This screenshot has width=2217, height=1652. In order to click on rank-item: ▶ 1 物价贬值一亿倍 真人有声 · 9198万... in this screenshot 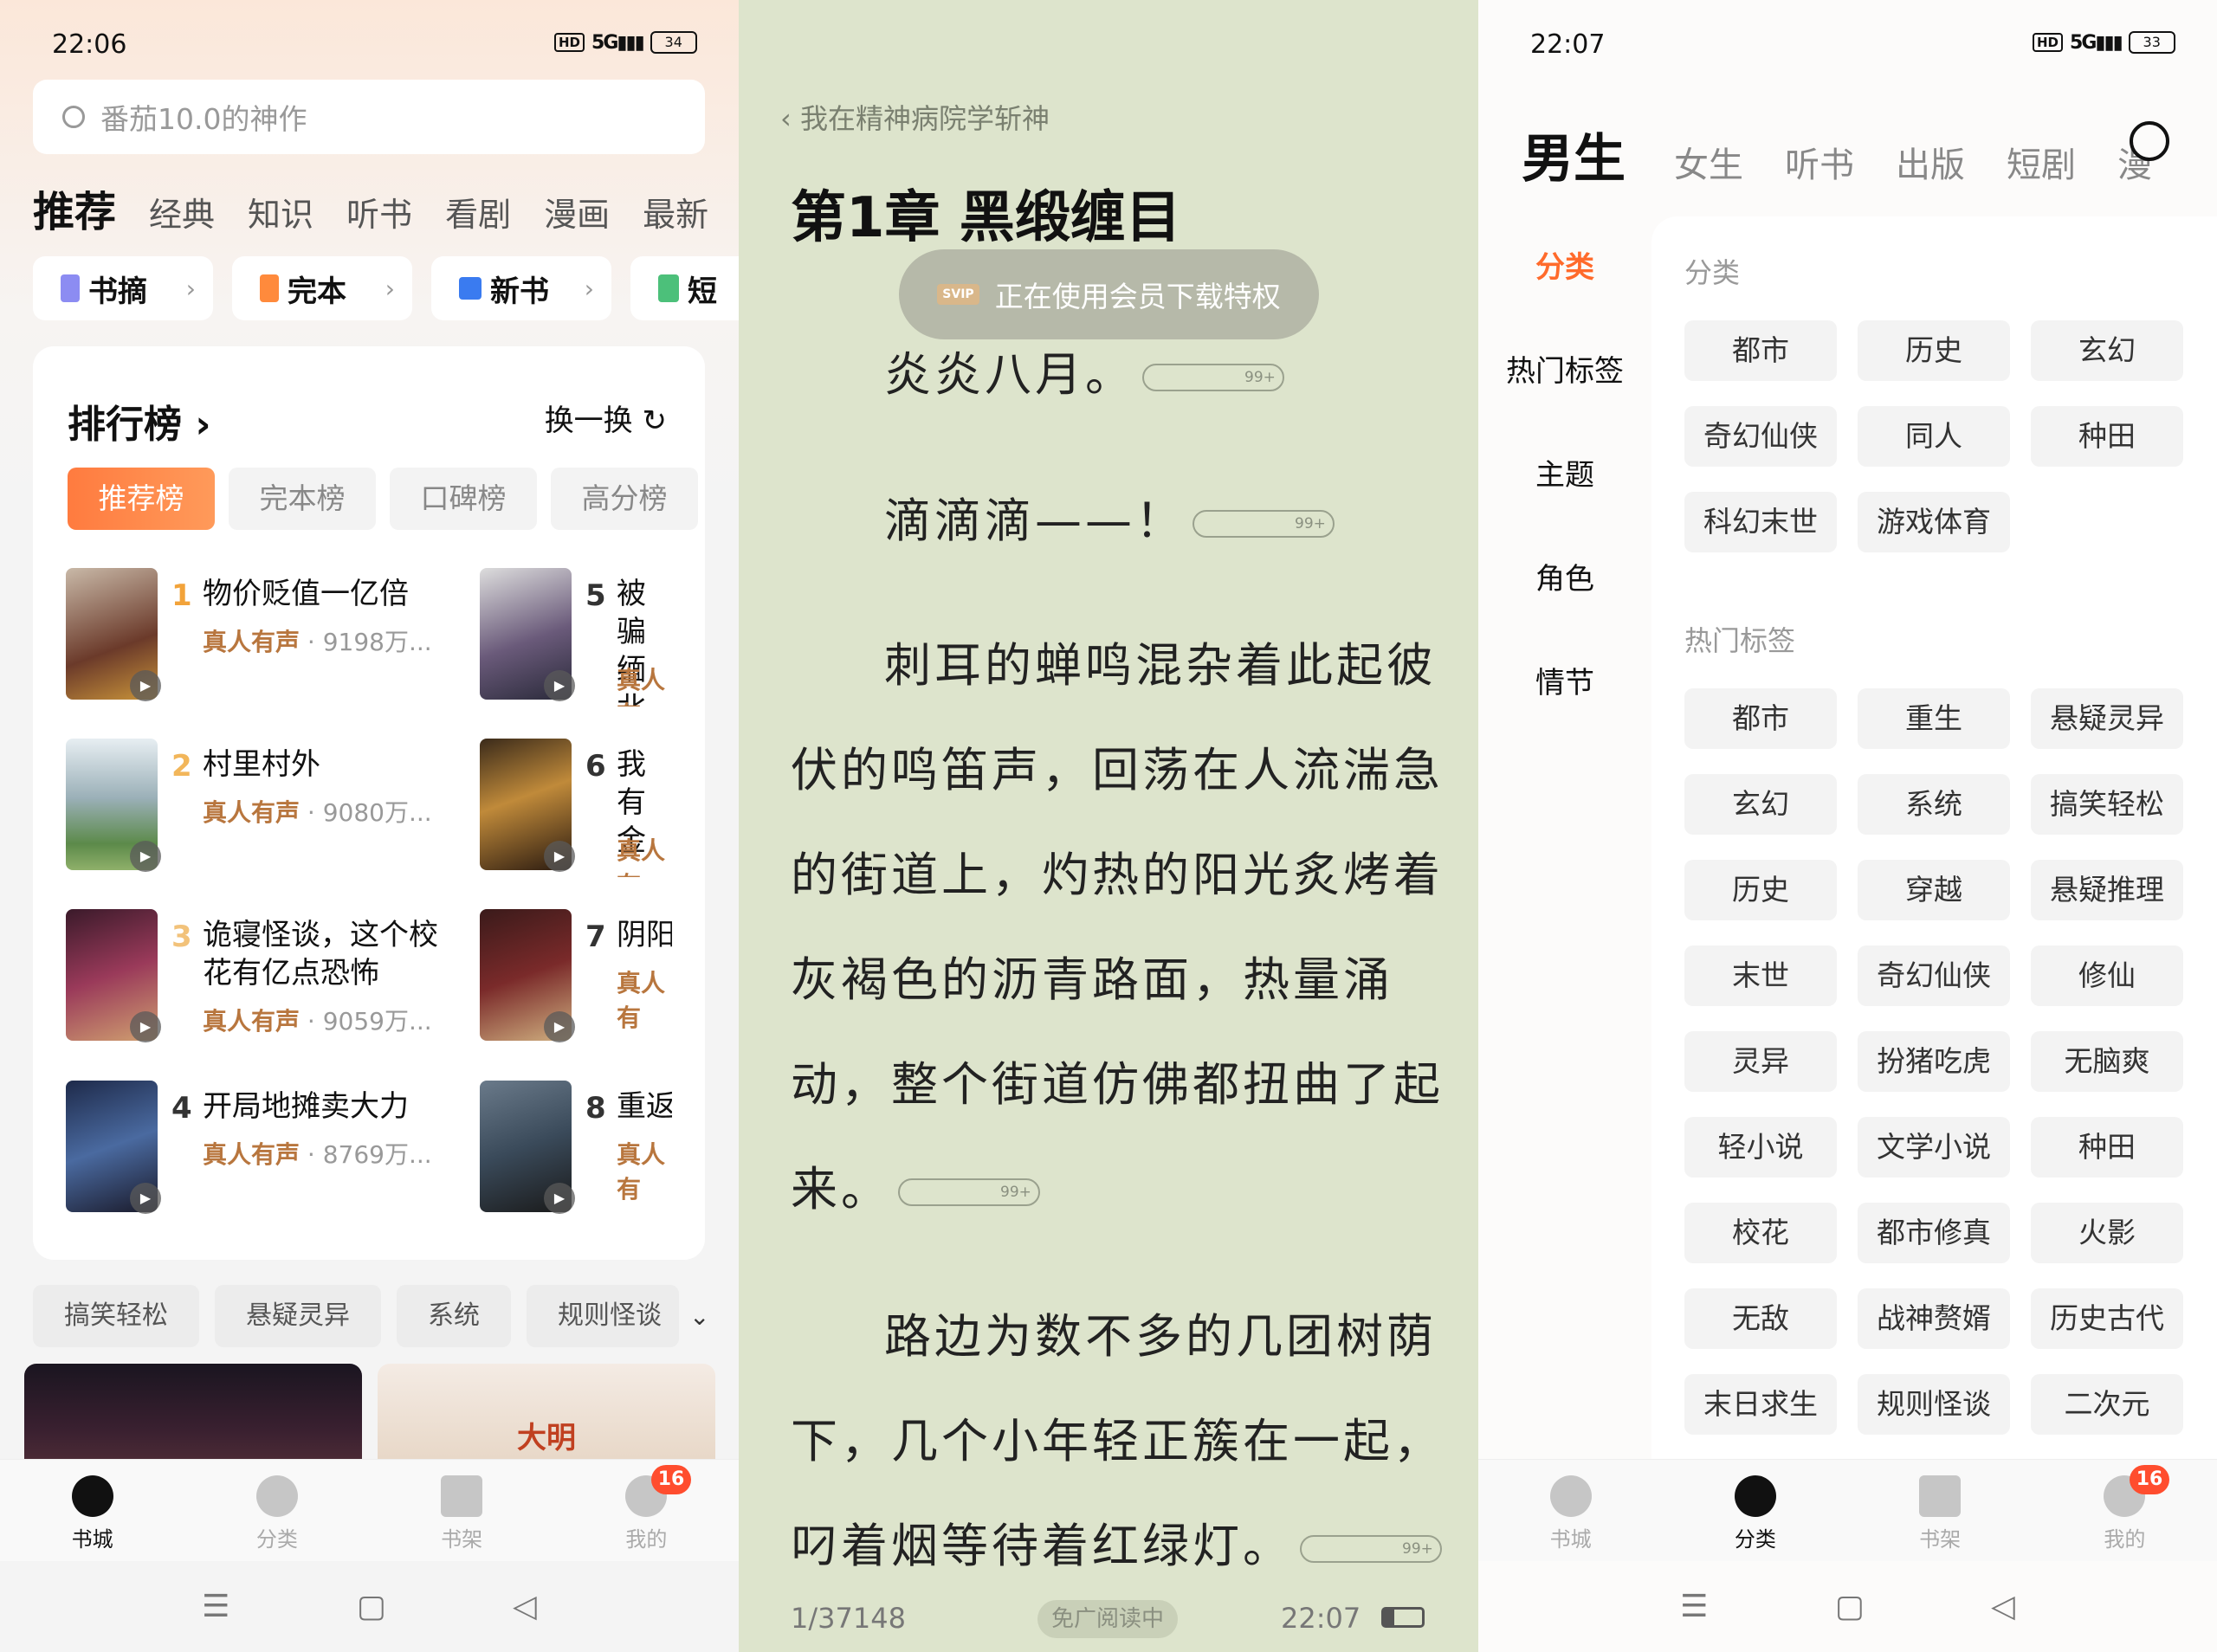, I will do `click(274, 637)`.